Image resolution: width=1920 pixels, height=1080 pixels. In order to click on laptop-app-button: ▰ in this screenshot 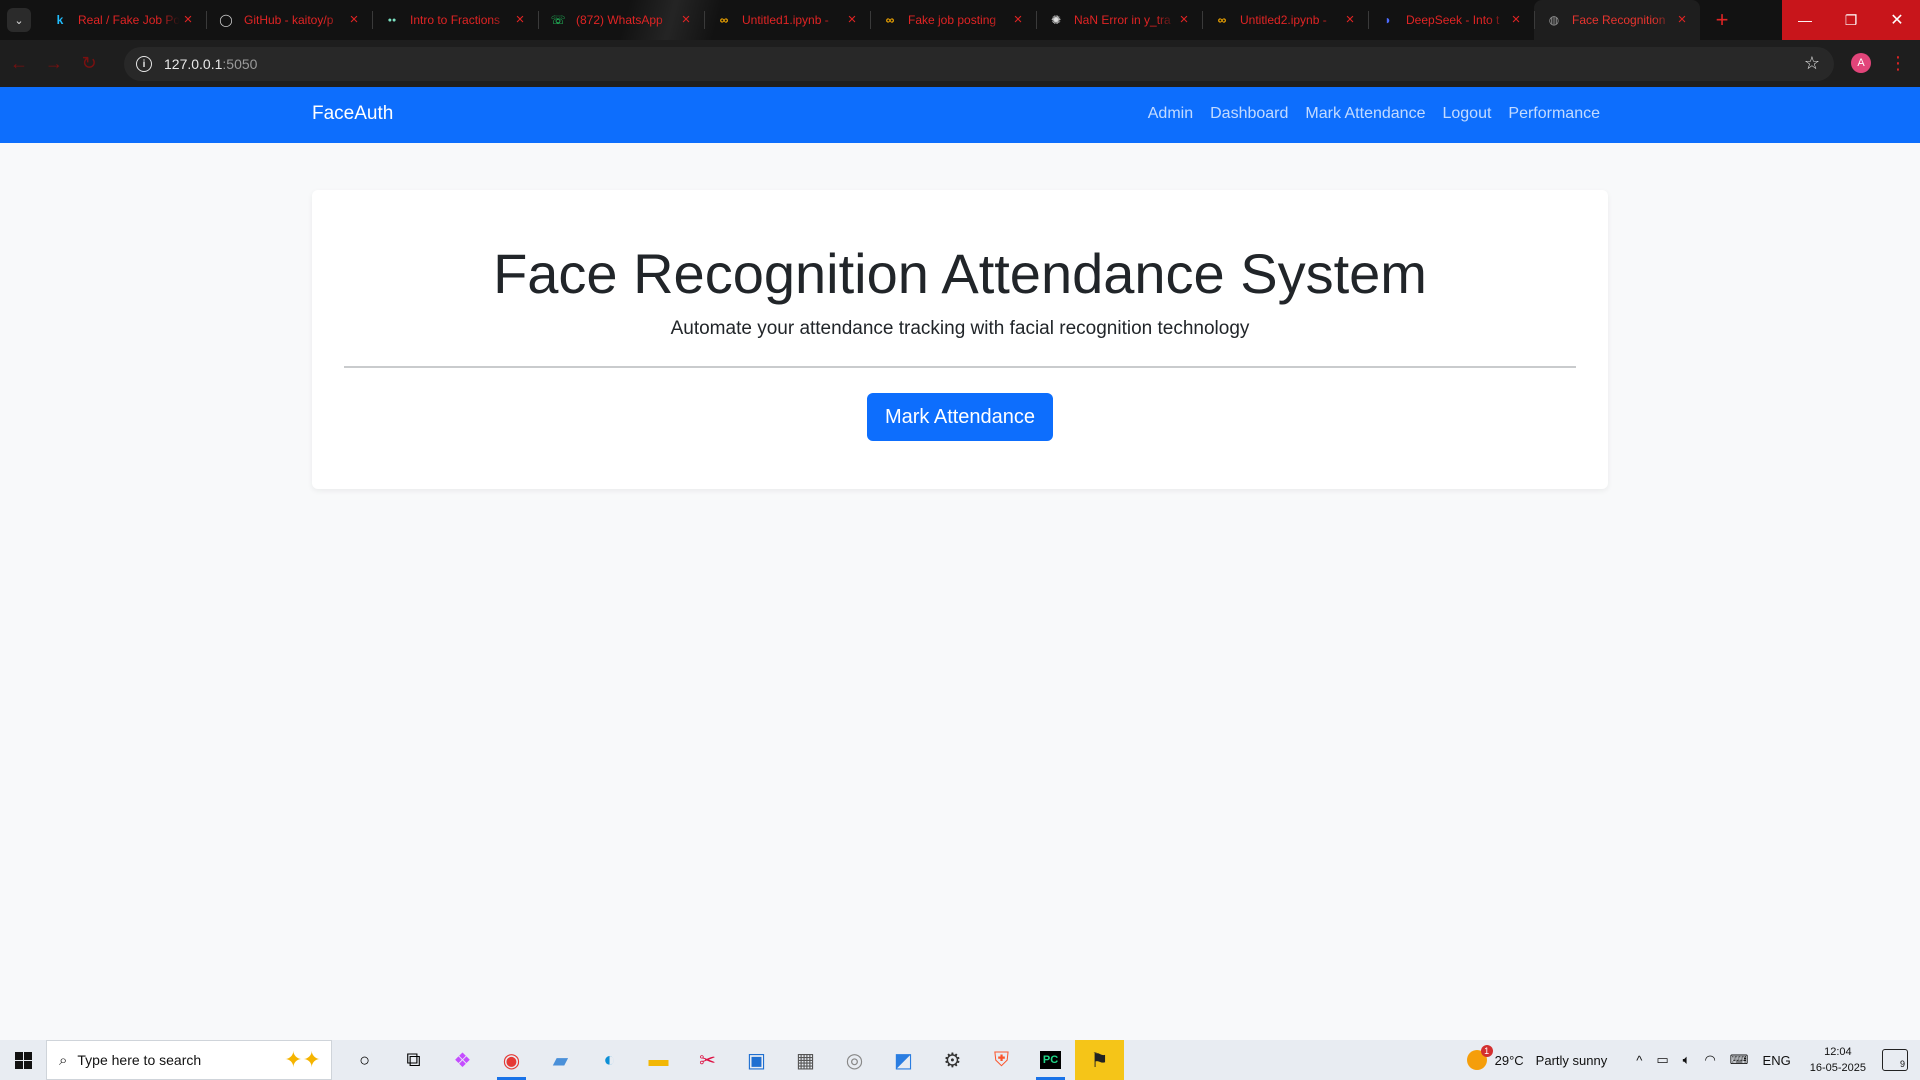, I will do `click(560, 1060)`.